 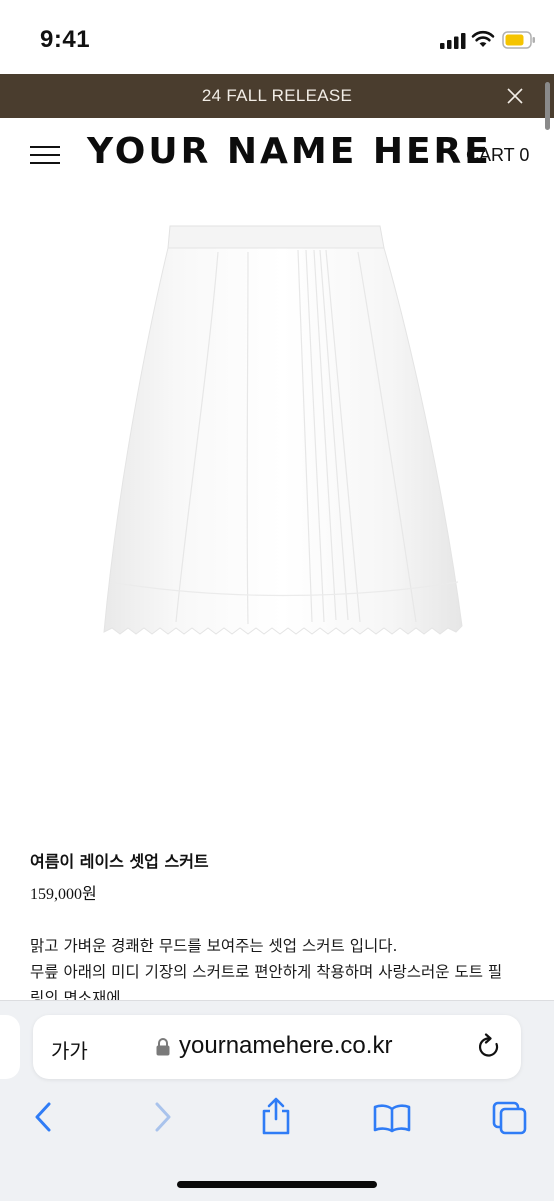 I want to click on cart-link: CART 0, so click(x=497, y=155).